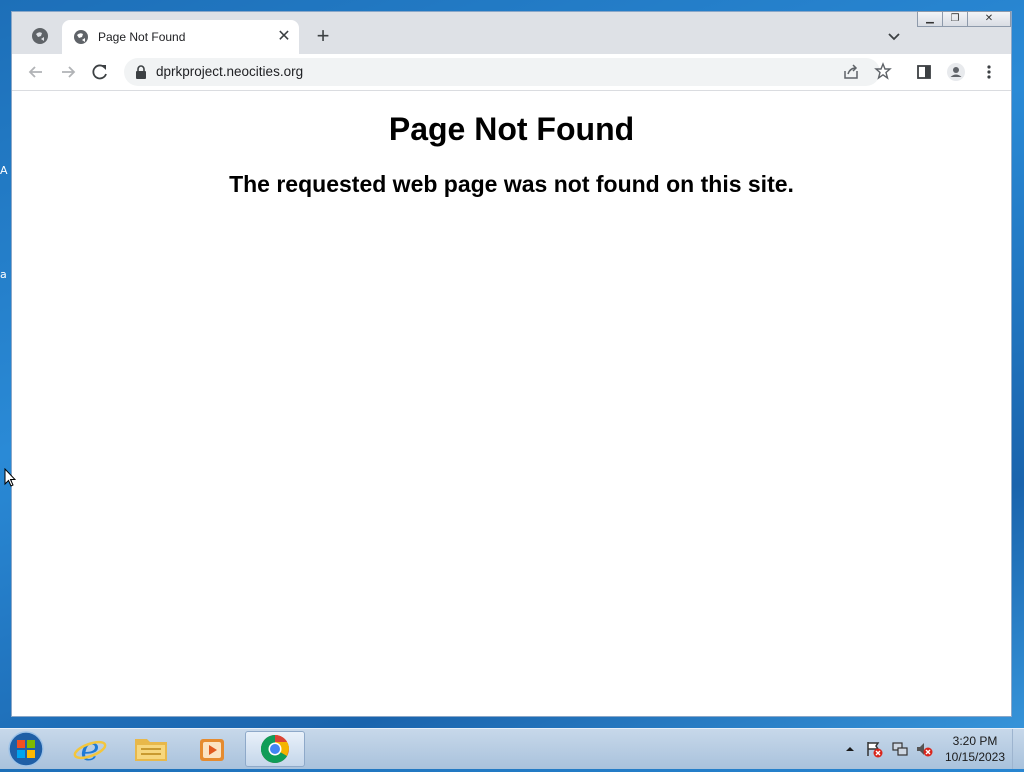 The height and width of the screenshot is (772, 1024). Describe the element at coordinates (141, 72) in the screenshot. I see `lock-icon` at that location.